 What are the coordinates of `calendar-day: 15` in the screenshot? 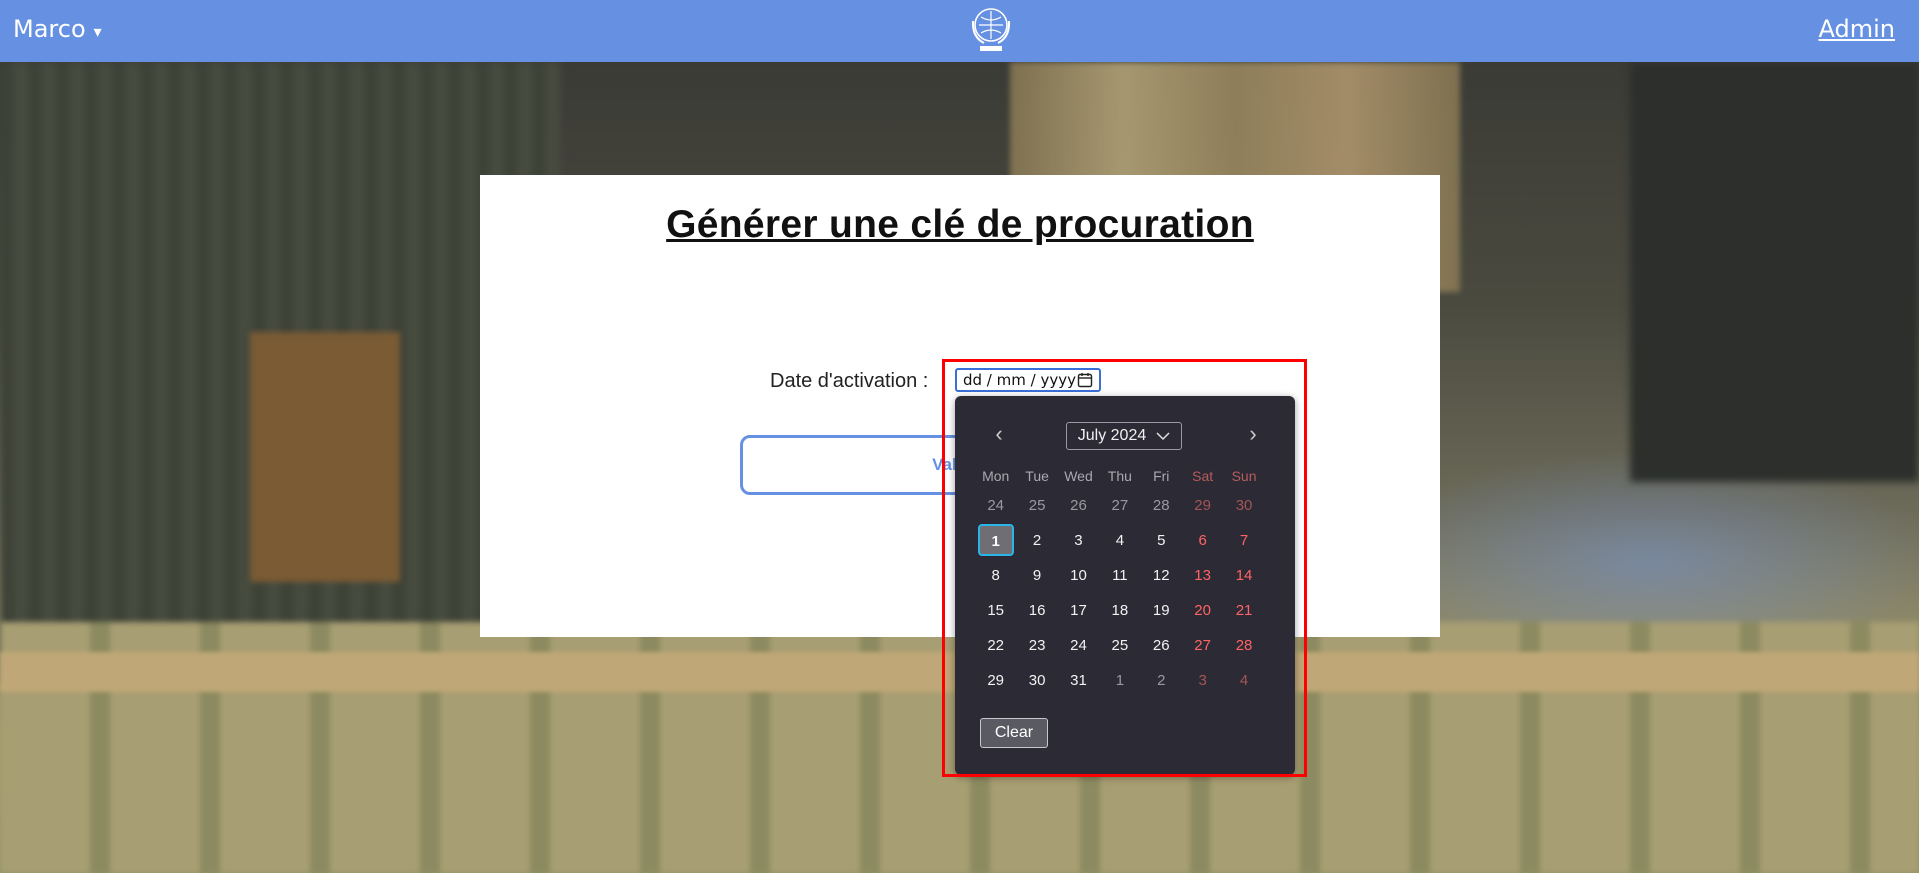 It's located at (995, 610).